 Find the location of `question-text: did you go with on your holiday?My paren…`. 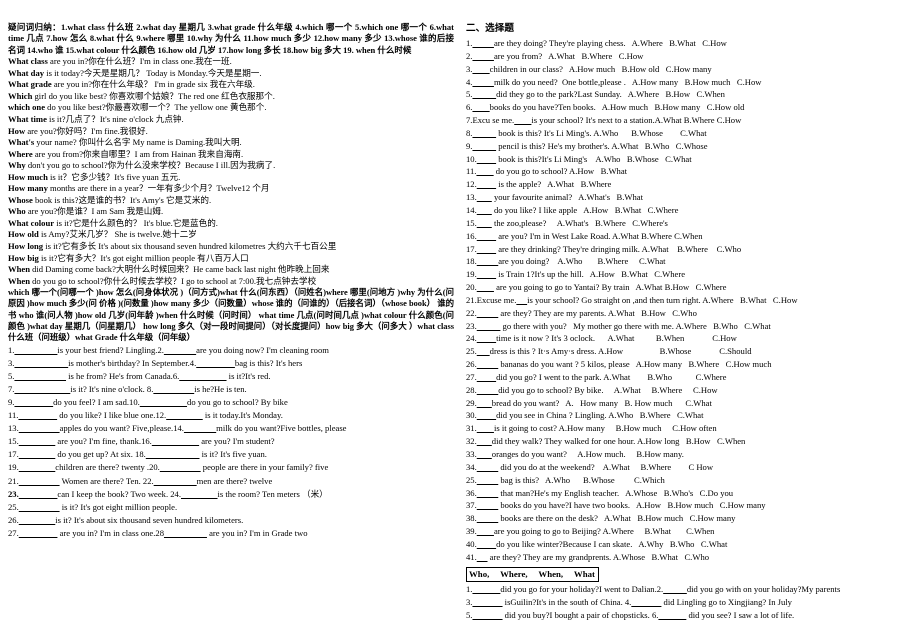

question-text: did you go with on your holiday?My paren… is located at coordinates (763, 588).